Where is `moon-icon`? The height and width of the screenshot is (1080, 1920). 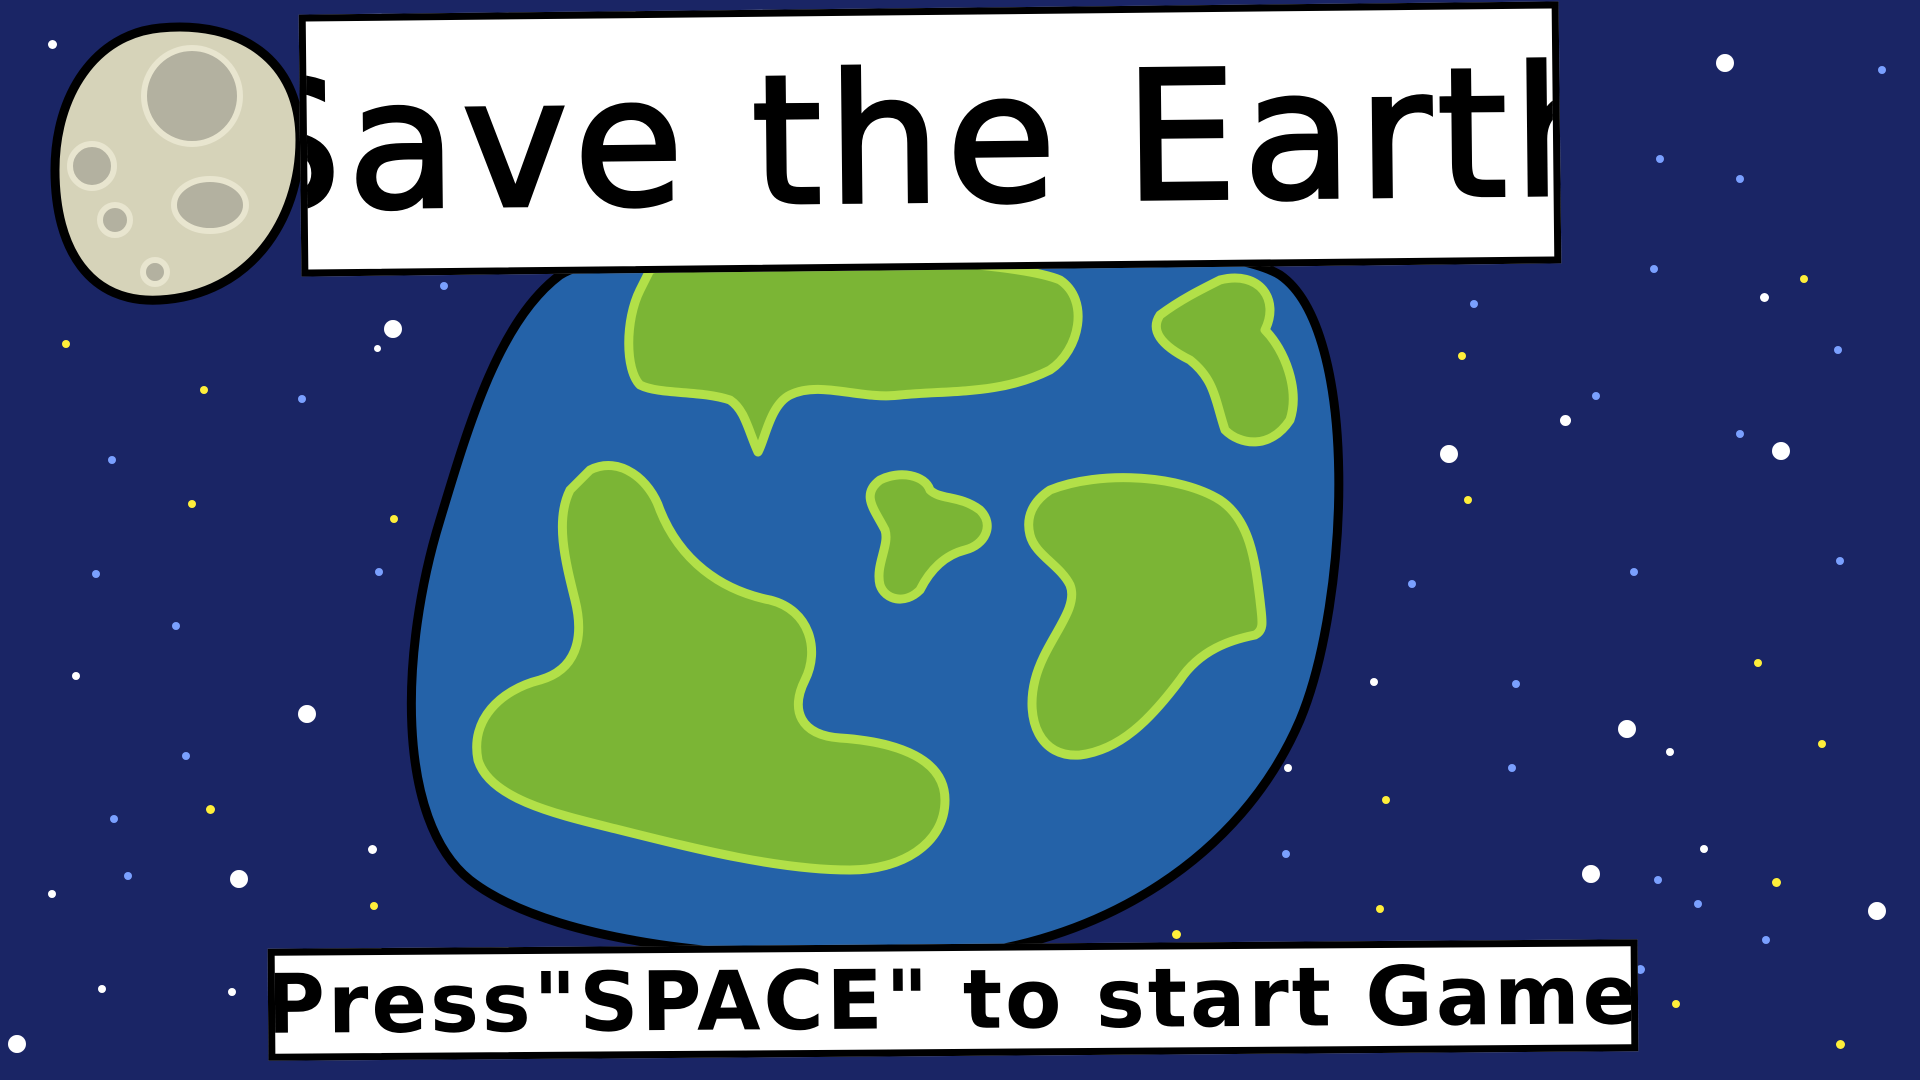 moon-icon is located at coordinates (177, 163).